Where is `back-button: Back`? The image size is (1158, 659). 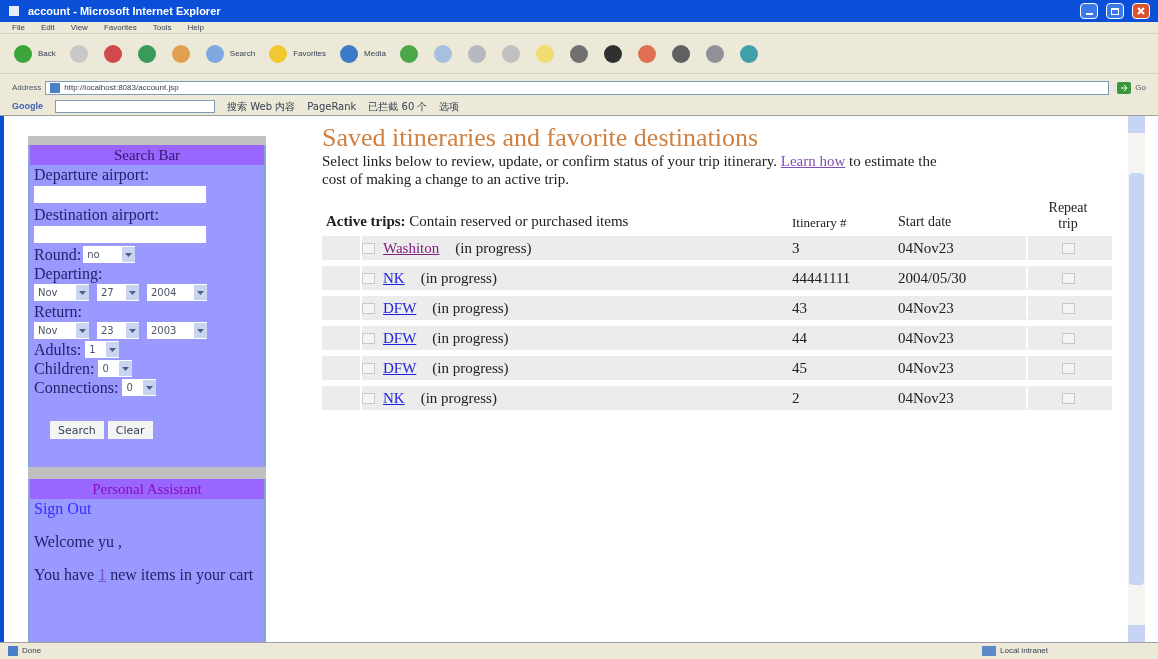 back-button: Back is located at coordinates (34, 53).